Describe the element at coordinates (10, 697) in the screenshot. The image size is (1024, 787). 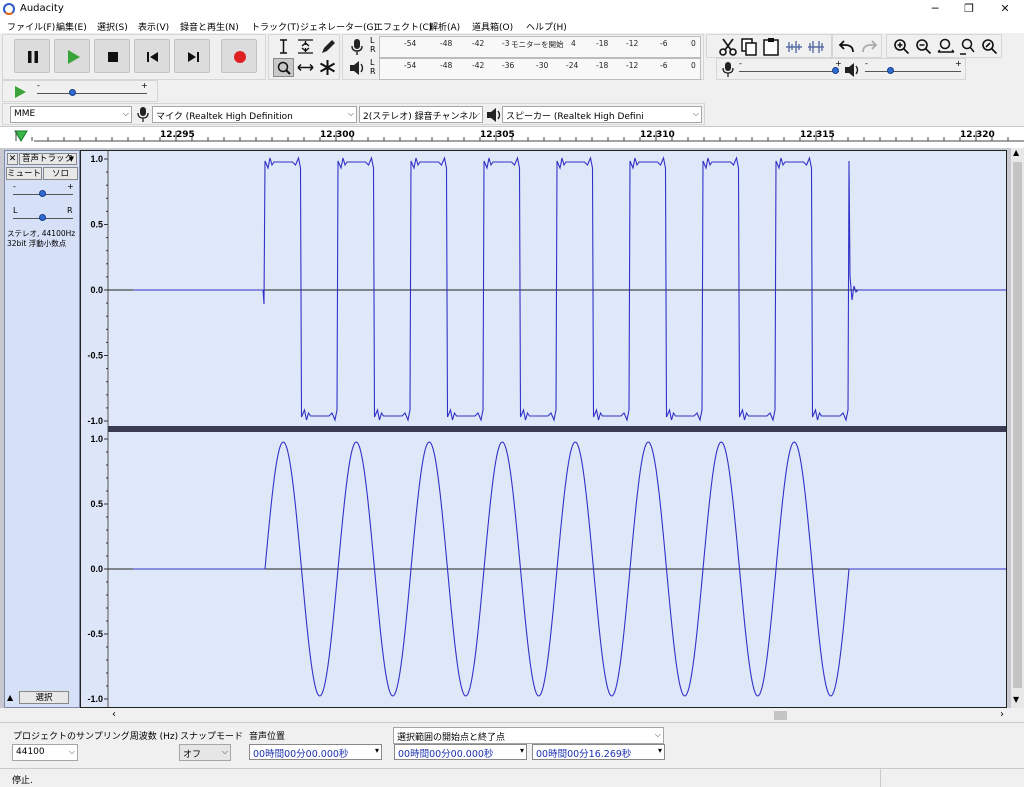
I see `collapse-track-icon: ▲` at that location.